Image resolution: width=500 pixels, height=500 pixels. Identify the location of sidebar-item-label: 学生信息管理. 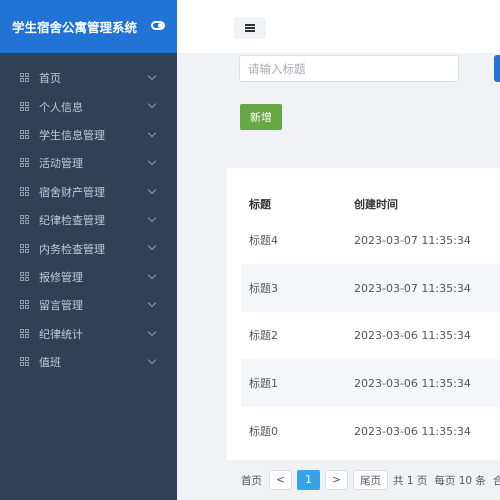
(72, 135).